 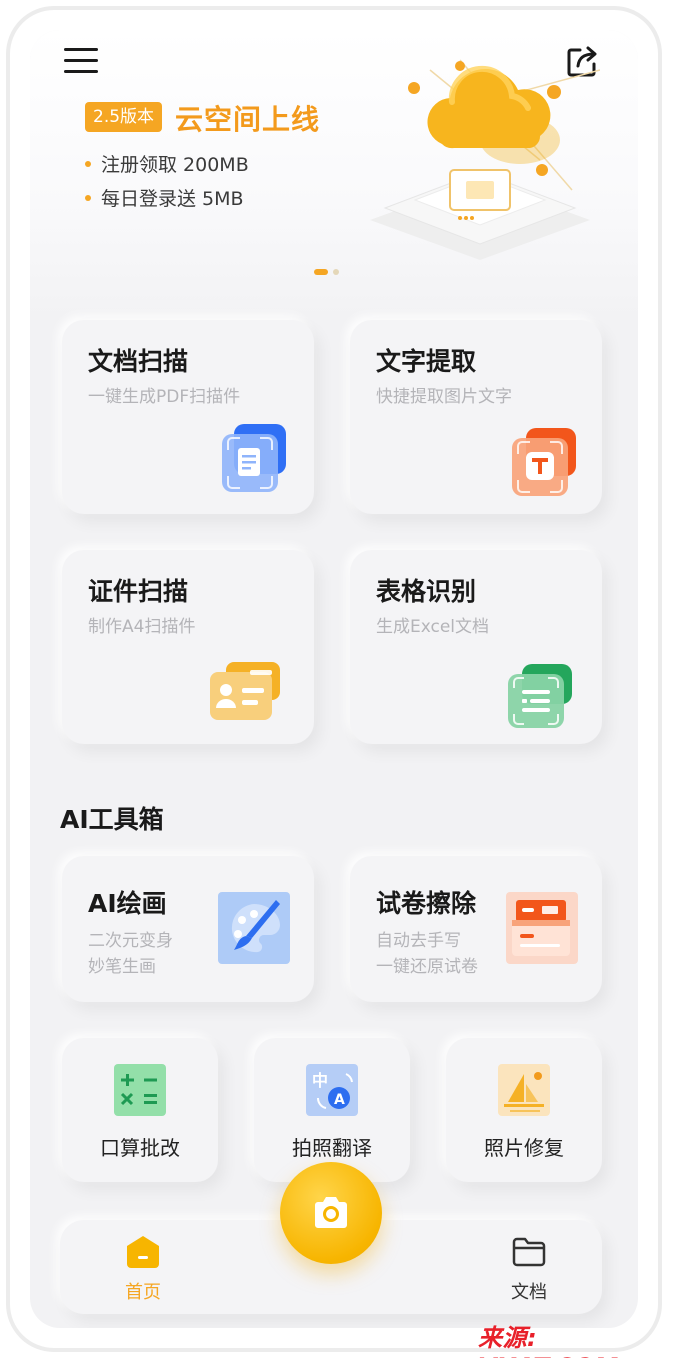 I want to click on card-subtitle: 快捷提取图片文字, so click(x=444, y=397).